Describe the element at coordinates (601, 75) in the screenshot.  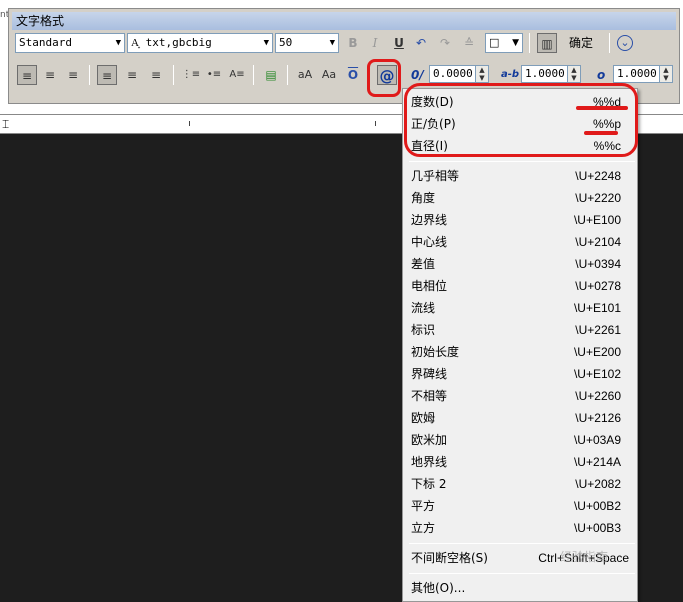
I see `width-factor-icon: o` at that location.